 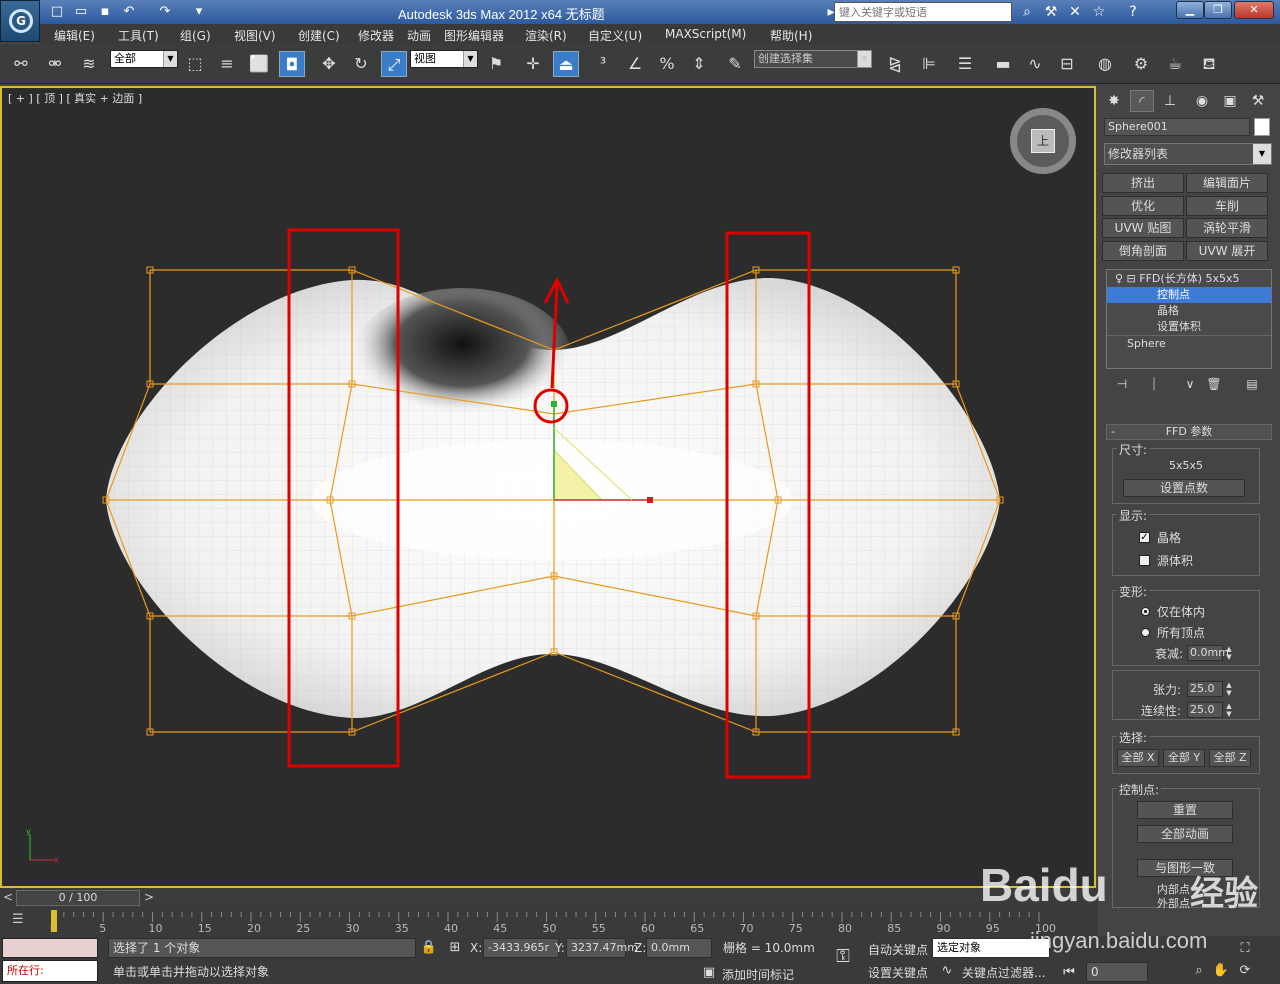 I want to click on select-all-z-button: 全部 Z, so click(x=1230, y=758).